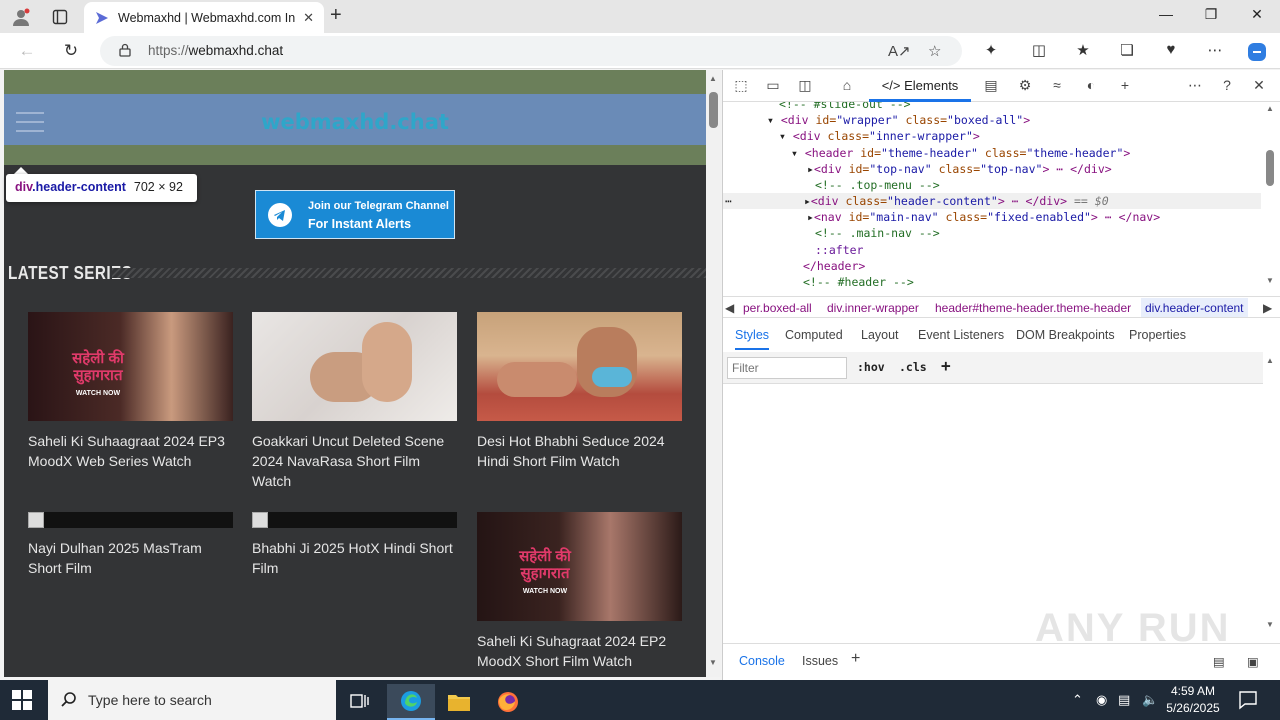  Describe the element at coordinates (1215, 52) in the screenshot. I see `more-menu-icon: ⋯` at that location.